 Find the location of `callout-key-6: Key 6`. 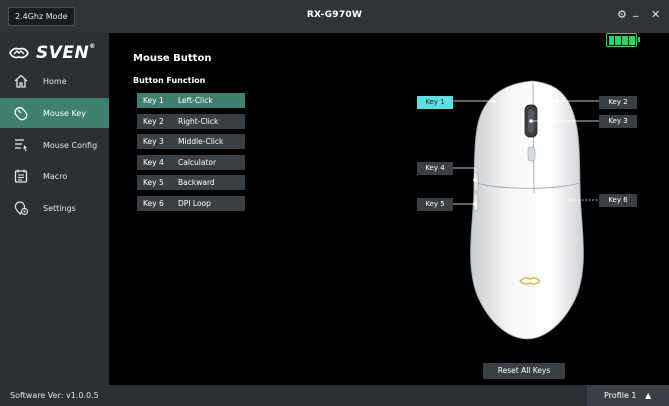

callout-key-6: Key 6 is located at coordinates (618, 200).